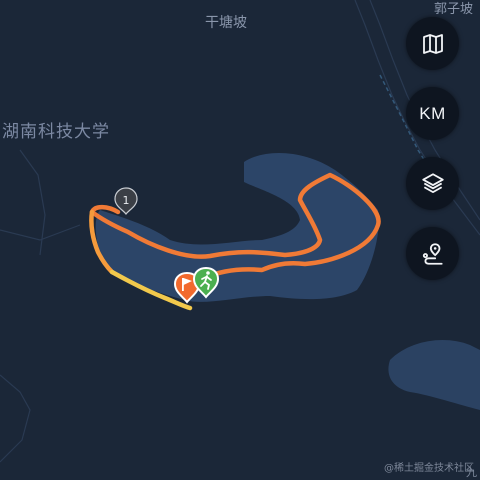 The height and width of the screenshot is (480, 480). I want to click on layers-icon, so click(432, 182).